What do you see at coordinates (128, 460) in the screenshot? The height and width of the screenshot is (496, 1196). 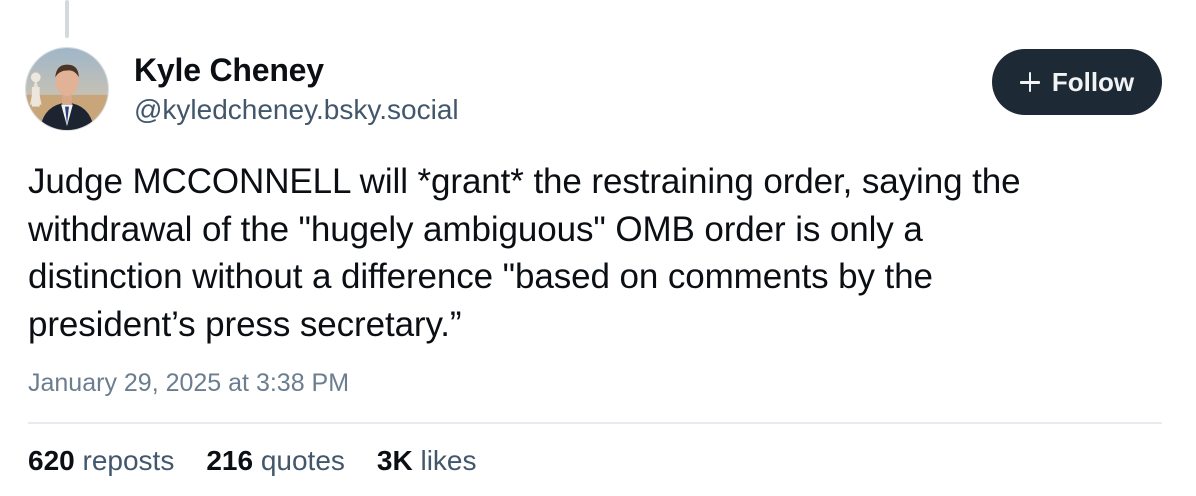 I see `reposts-label: reposts` at bounding box center [128, 460].